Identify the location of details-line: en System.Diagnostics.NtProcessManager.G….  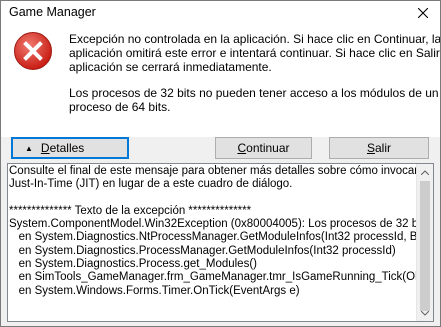
(214, 237).